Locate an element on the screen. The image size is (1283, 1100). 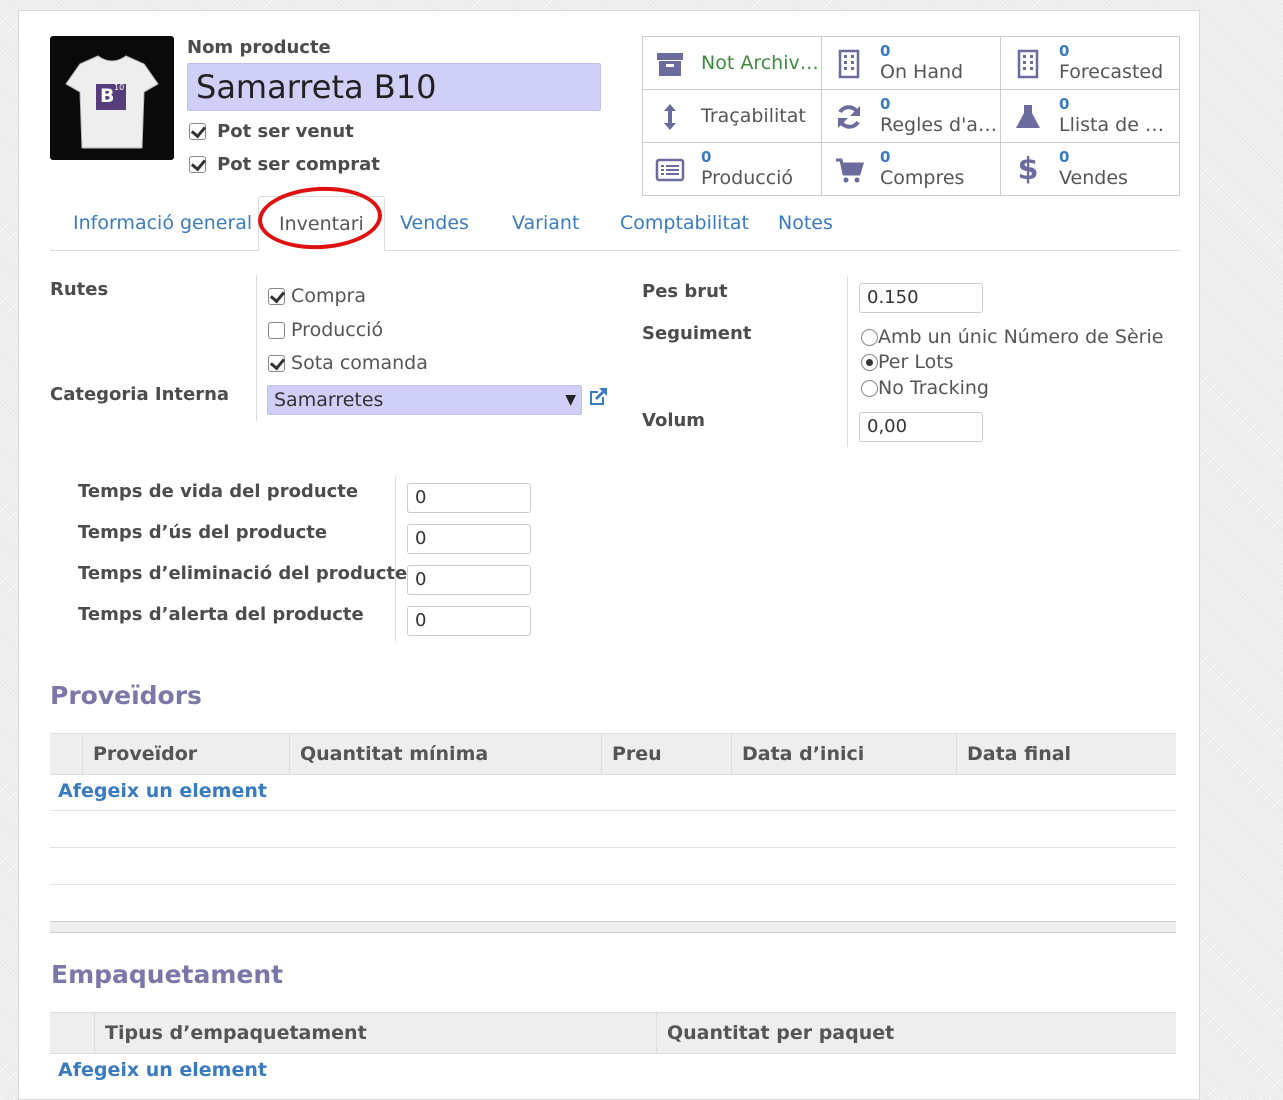
archive-icon is located at coordinates (670, 64).